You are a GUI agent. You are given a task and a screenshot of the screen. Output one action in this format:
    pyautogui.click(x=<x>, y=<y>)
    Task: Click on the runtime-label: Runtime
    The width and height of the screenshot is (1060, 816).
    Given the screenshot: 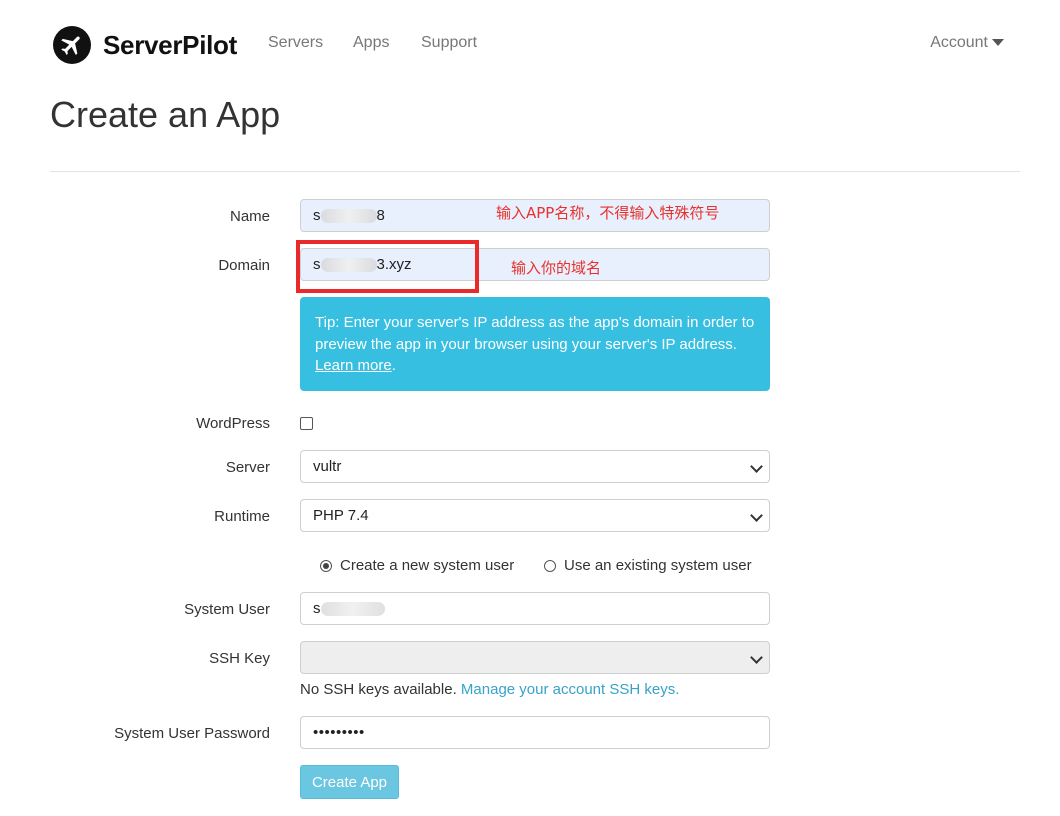 What is the action you would take?
    pyautogui.click(x=242, y=516)
    